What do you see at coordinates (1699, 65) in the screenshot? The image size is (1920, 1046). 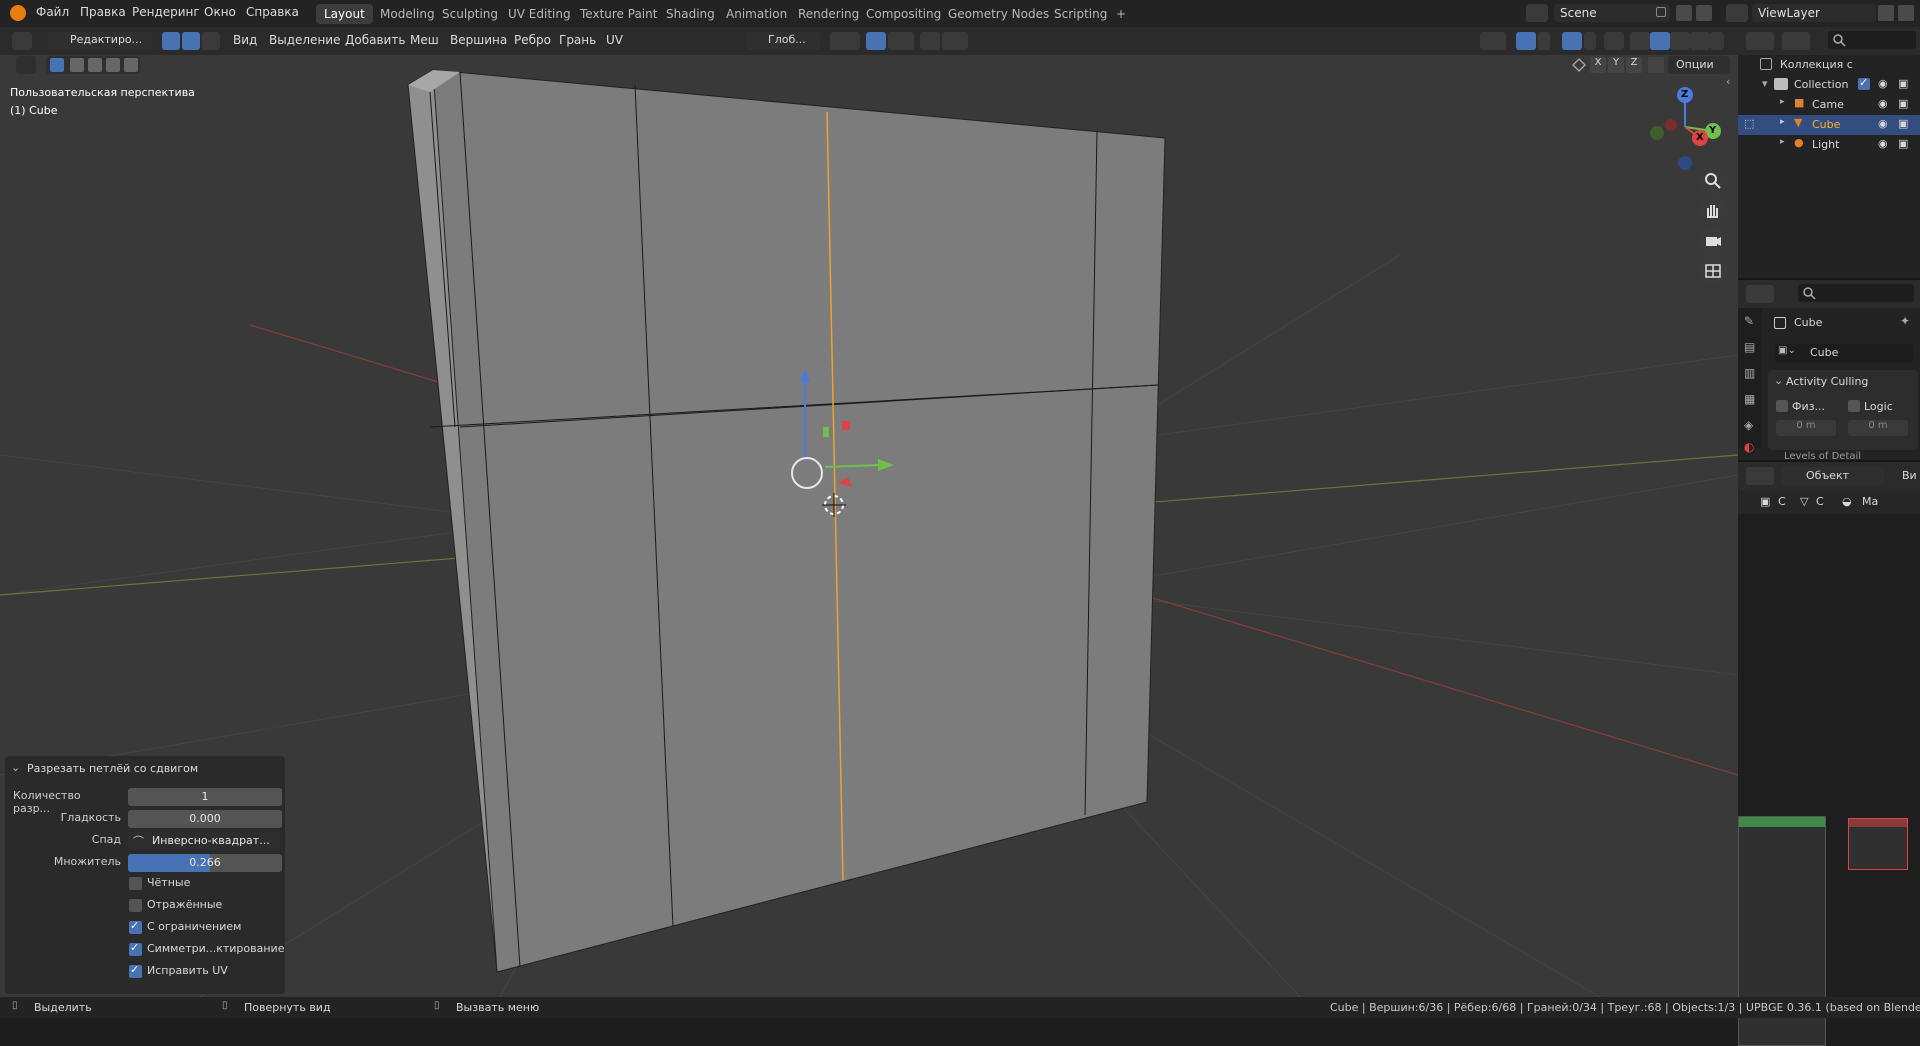 I see `options-dropdown: Опции` at bounding box center [1699, 65].